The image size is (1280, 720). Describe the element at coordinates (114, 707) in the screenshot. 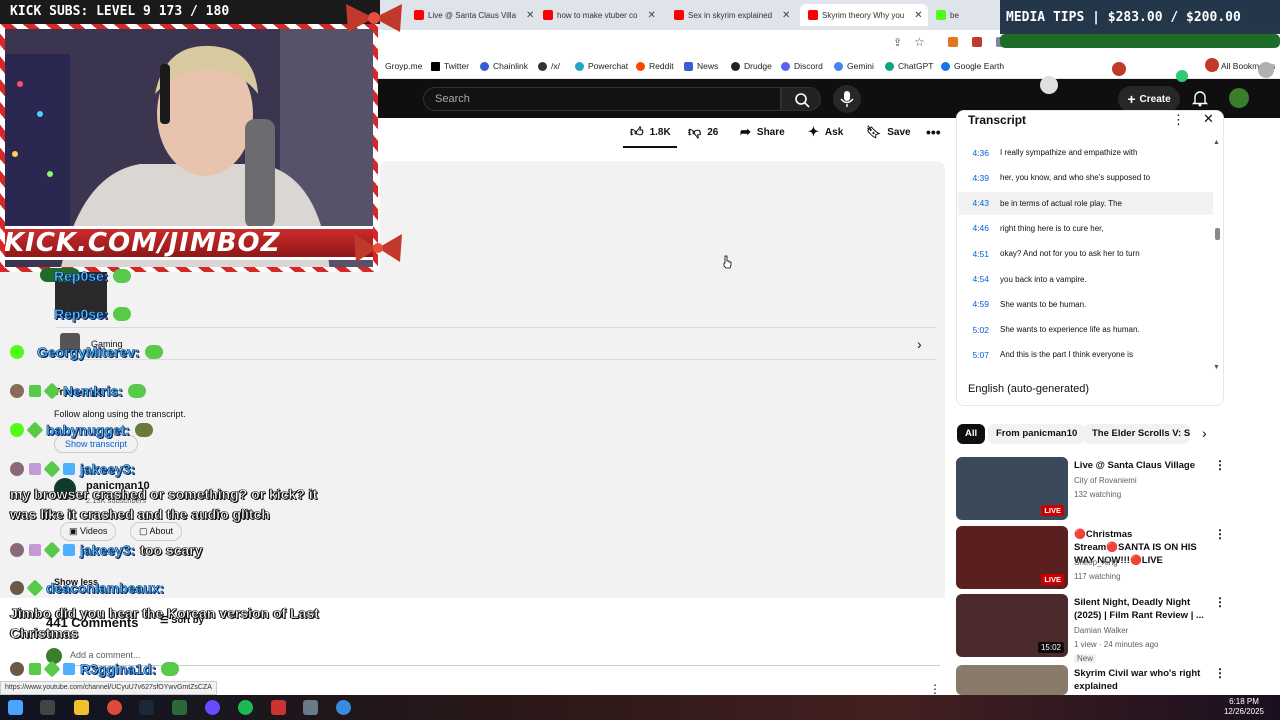

I see `chrome-icon` at that location.